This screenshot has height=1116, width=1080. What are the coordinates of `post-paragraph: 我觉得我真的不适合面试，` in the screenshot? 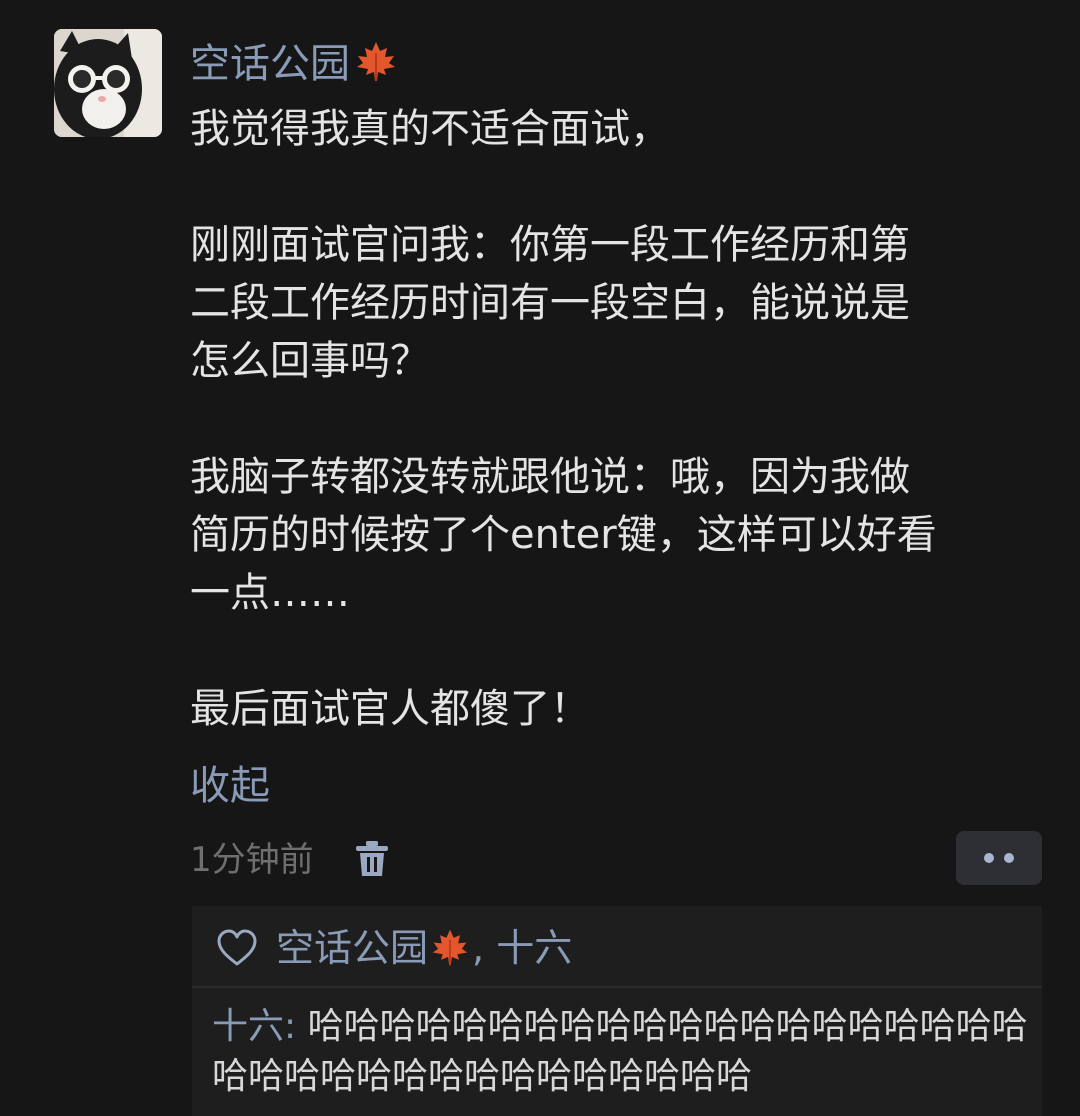 It's located at (430, 129).